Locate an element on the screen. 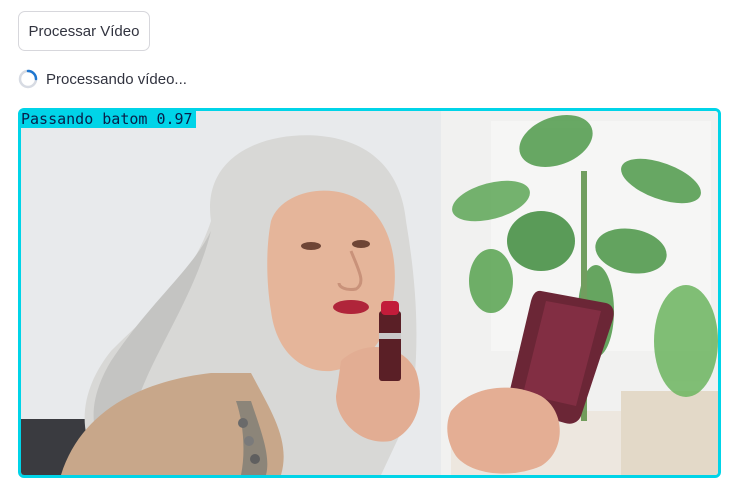  process-video-button: Processar Vídeo is located at coordinates (84, 31).